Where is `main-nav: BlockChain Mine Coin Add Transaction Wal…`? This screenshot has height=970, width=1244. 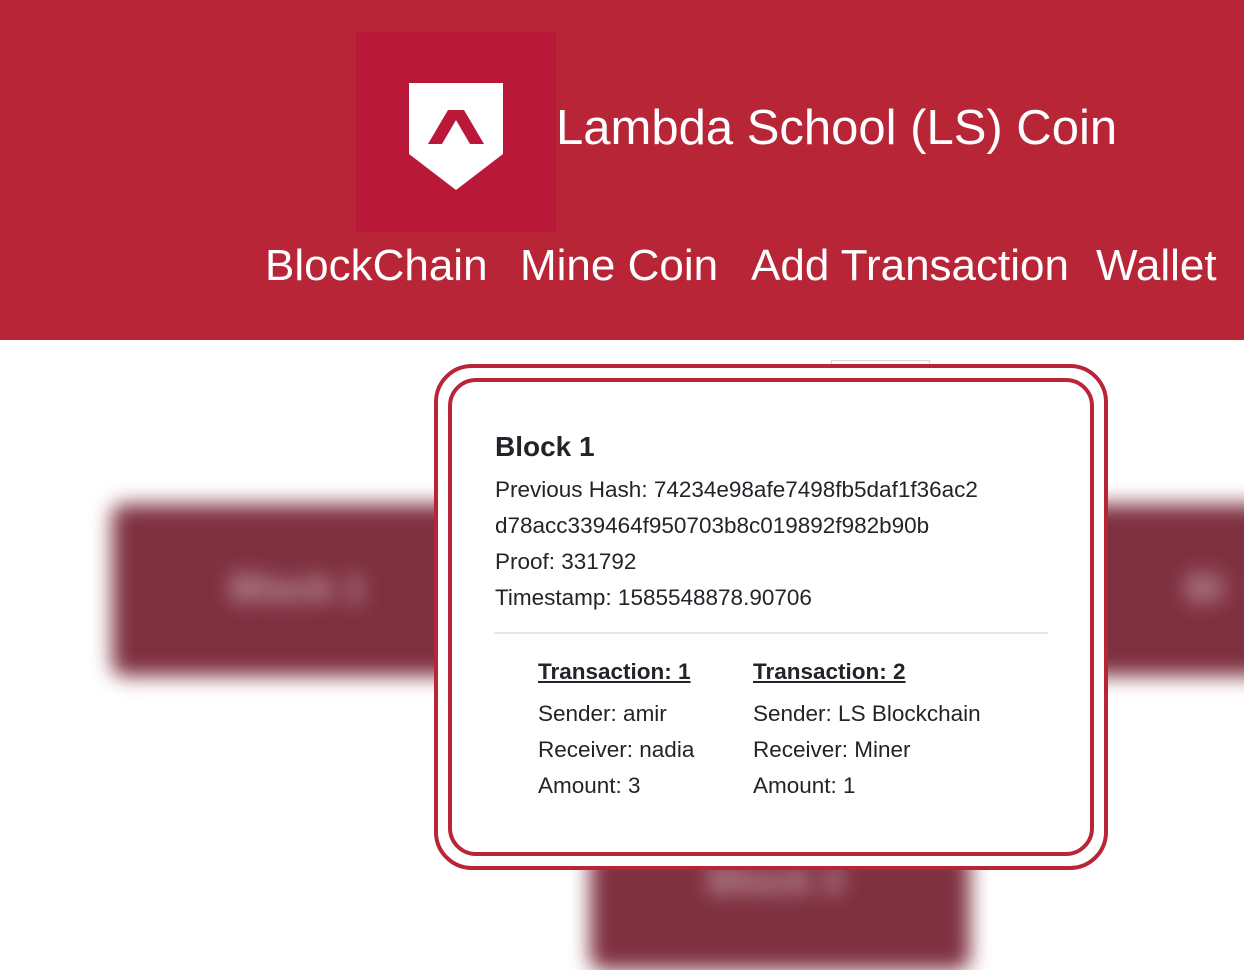 main-nav: BlockChain Mine Coin Add Transaction Wal… is located at coordinates (622, 267).